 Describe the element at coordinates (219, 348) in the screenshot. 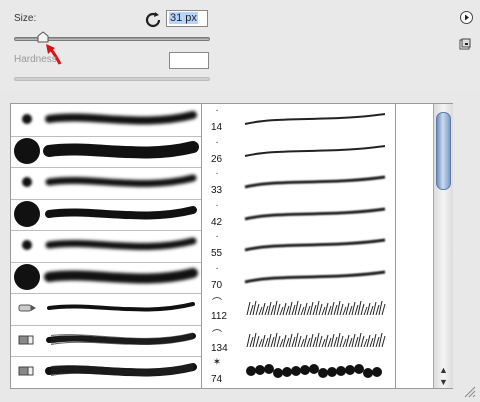

I see `brush-size-label: 134` at that location.